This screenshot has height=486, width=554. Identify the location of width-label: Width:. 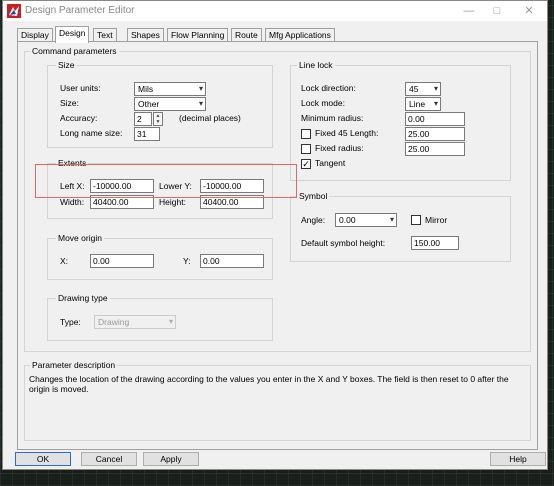
(72, 202).